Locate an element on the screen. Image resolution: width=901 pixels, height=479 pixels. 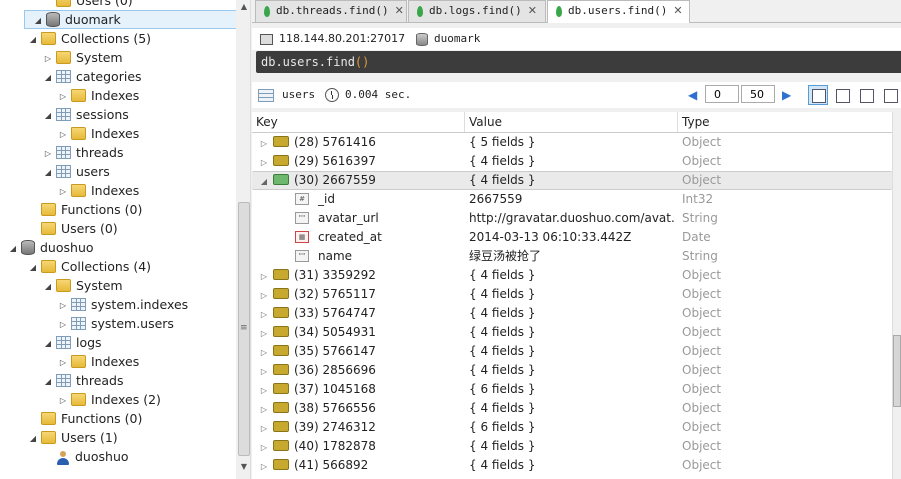
tree-item: ◢ Users (1) is located at coordinates (118, 438).